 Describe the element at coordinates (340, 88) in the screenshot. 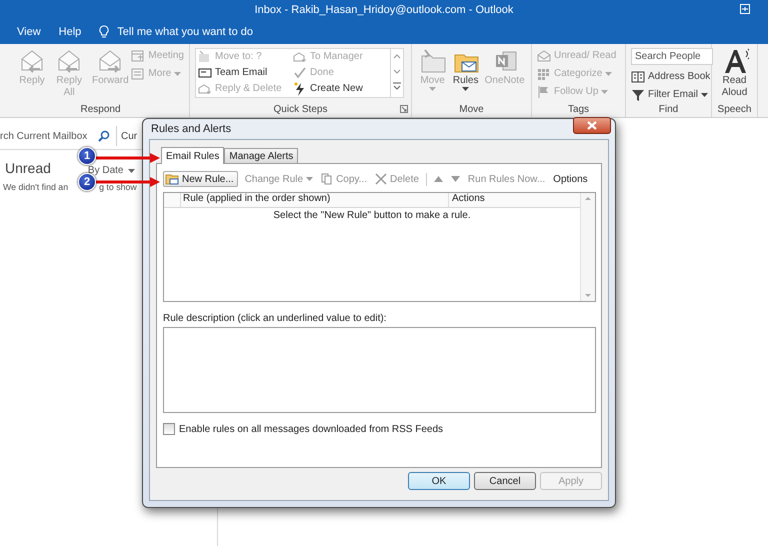

I see `quick-step-item: Create New` at that location.